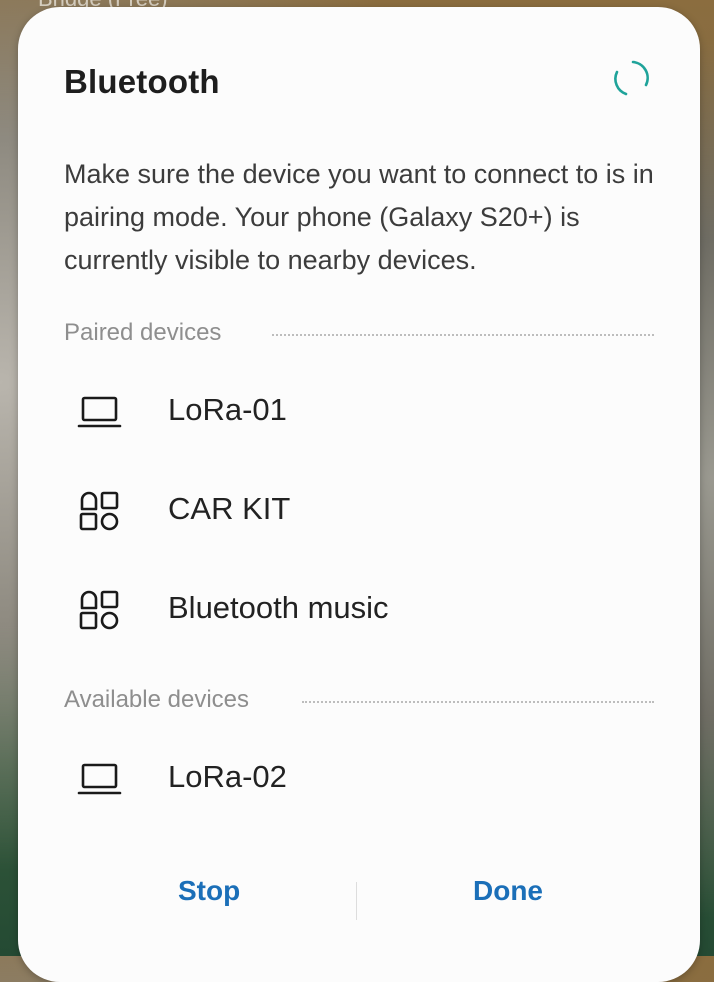 The image size is (714, 982). I want to click on paired-device-car-kit: CAR KIT, so click(359, 511).